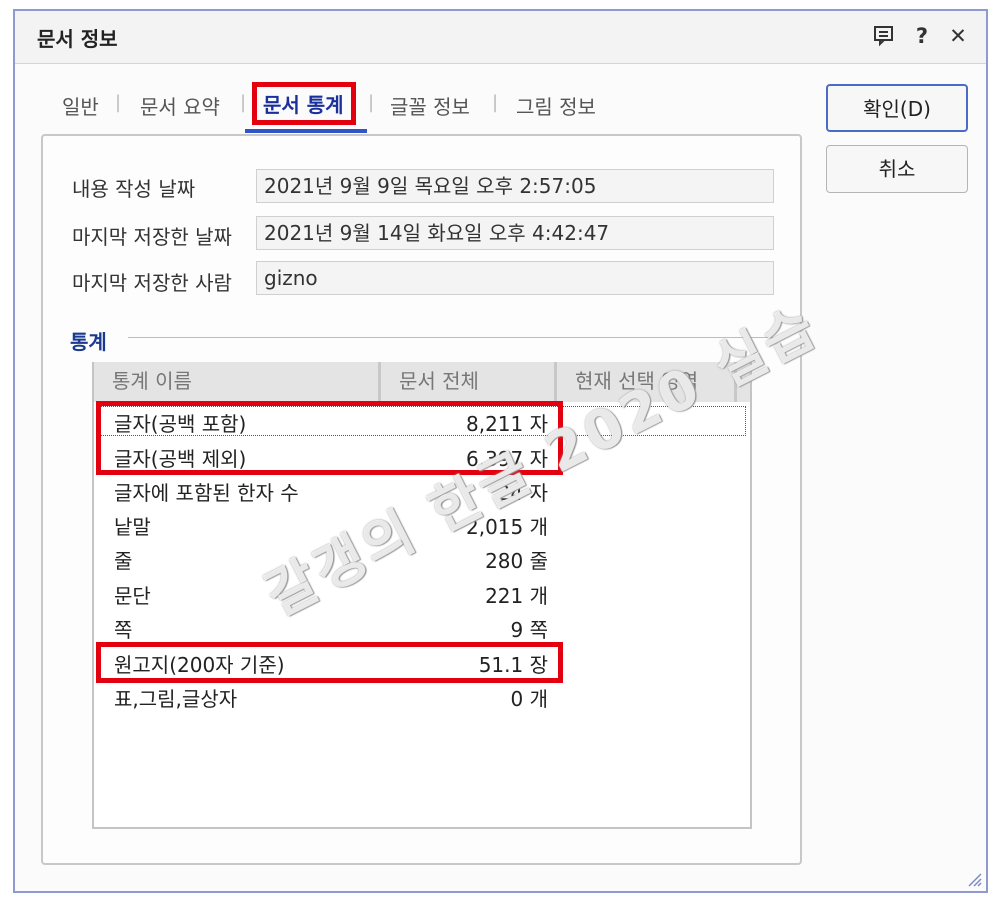 Image resolution: width=1000 pixels, height=899 pixels. Describe the element at coordinates (134, 189) in the screenshot. I see `created-date-label: 내용 작성 날짜` at that location.